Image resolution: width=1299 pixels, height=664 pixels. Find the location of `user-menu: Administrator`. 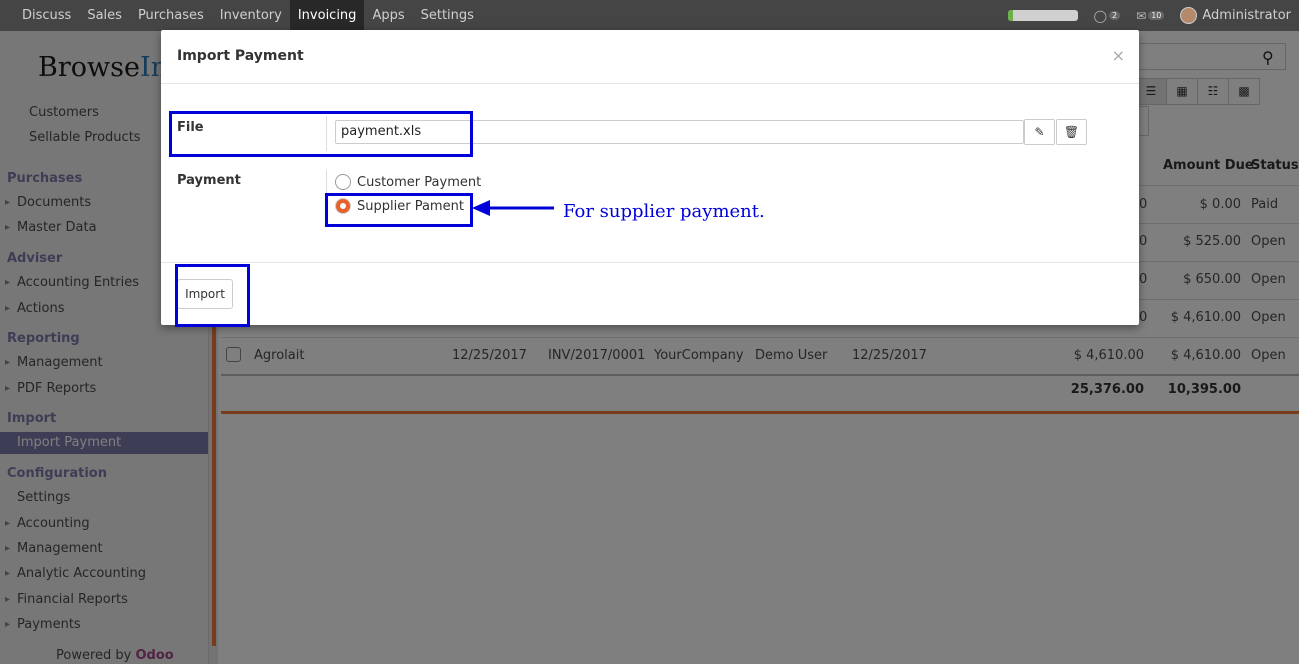

user-menu: Administrator is located at coordinates (1235, 15).